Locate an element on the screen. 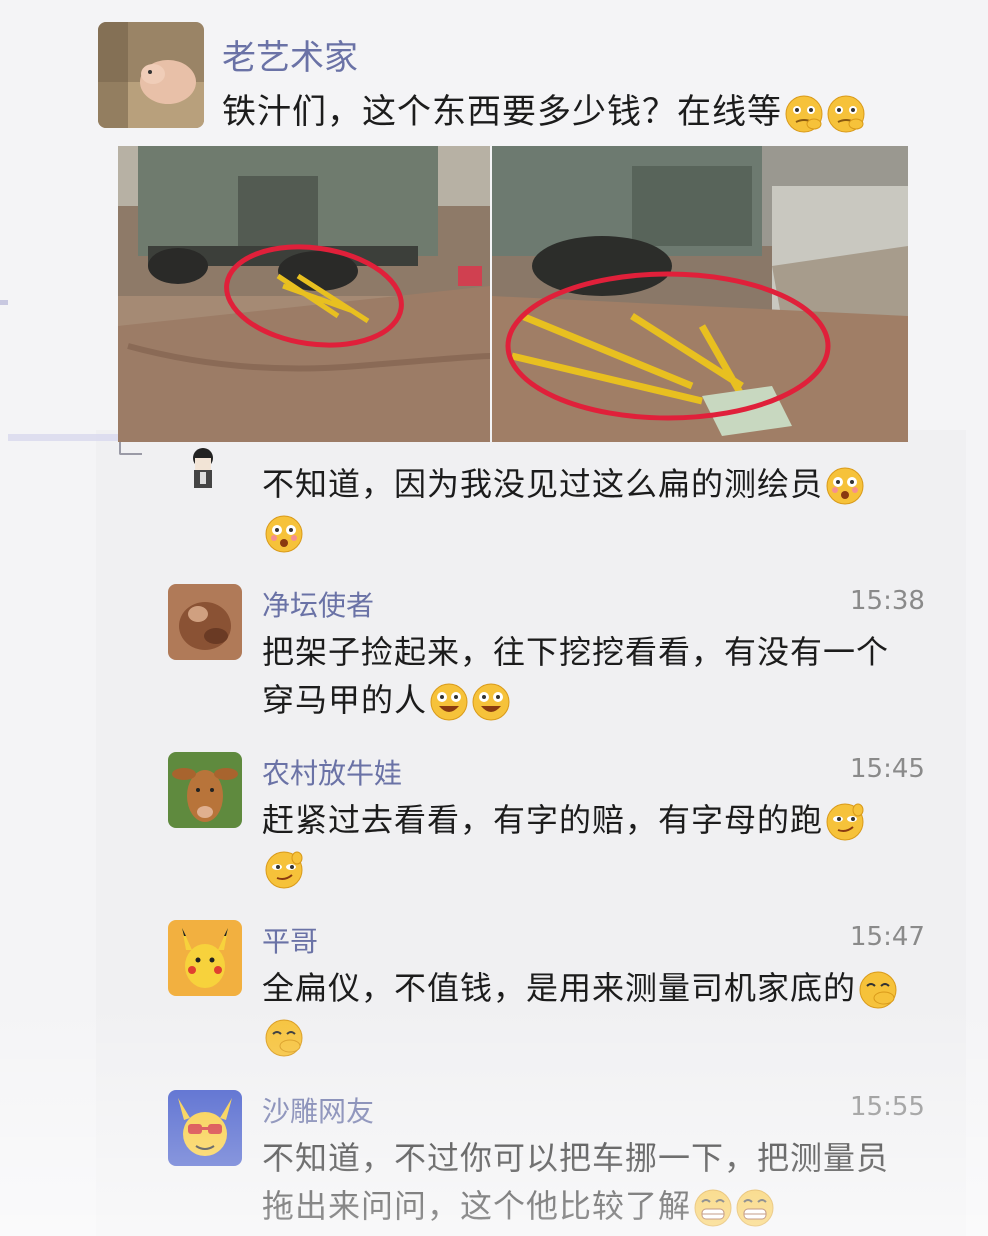 This screenshot has width=988, height=1236. comment-1-text-cont is located at coordinates (283, 532).